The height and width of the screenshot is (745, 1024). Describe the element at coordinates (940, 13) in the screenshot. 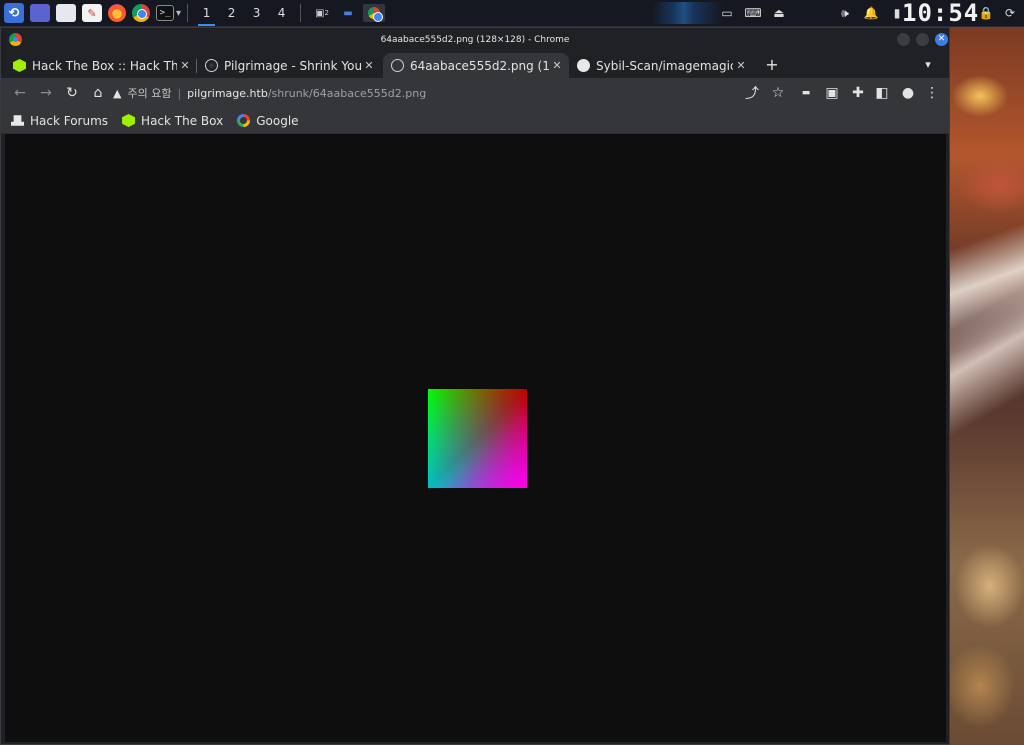

I see `panel-clock: 10:54` at that location.